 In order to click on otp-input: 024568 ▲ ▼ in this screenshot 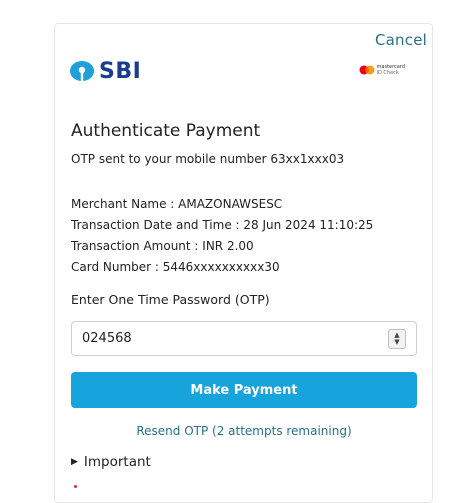, I will do `click(244, 338)`.